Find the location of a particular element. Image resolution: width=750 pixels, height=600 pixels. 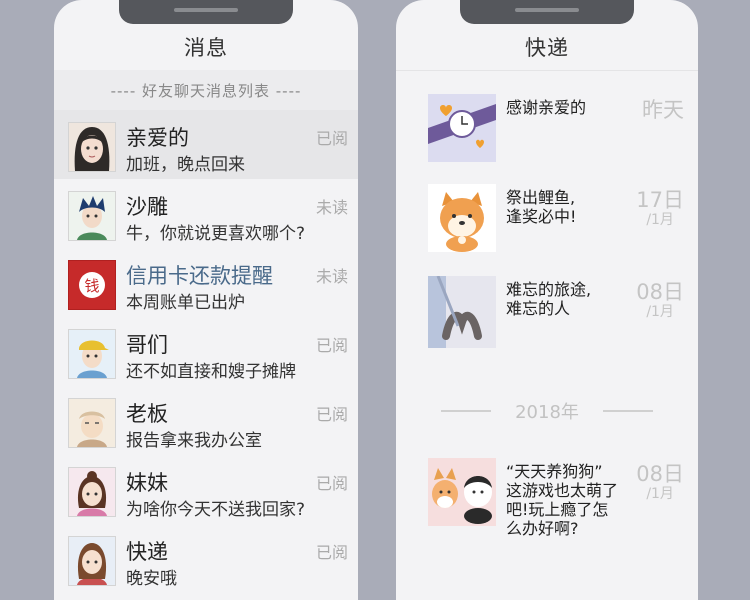

cat-dog-game-thumb is located at coordinates (462, 492).